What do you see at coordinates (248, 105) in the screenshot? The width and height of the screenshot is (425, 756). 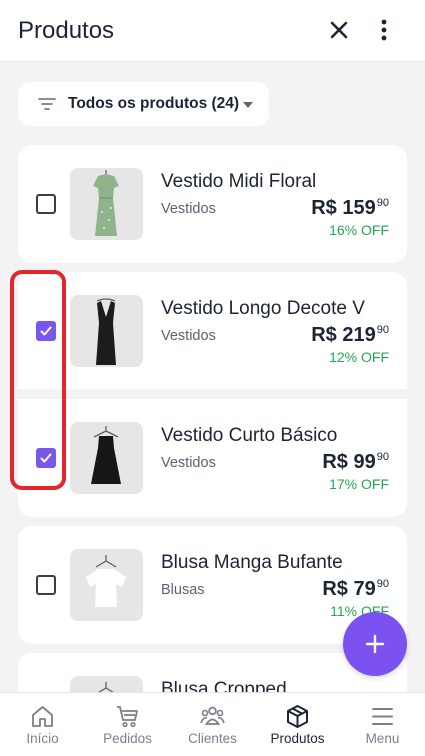 I see `caret-down-icon` at bounding box center [248, 105].